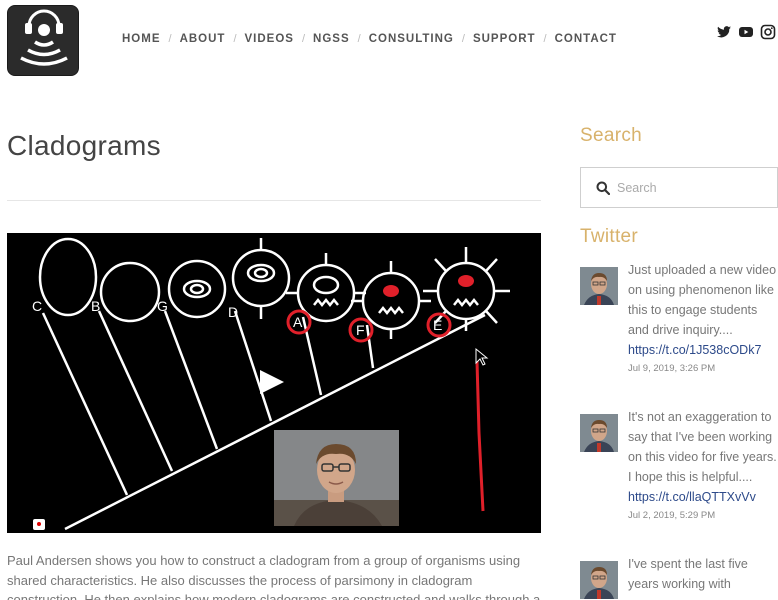 Image resolution: width=778 pixels, height=600 pixels. Describe the element at coordinates (609, 236) in the screenshot. I see `twitter-widget-title: Twitter` at that location.